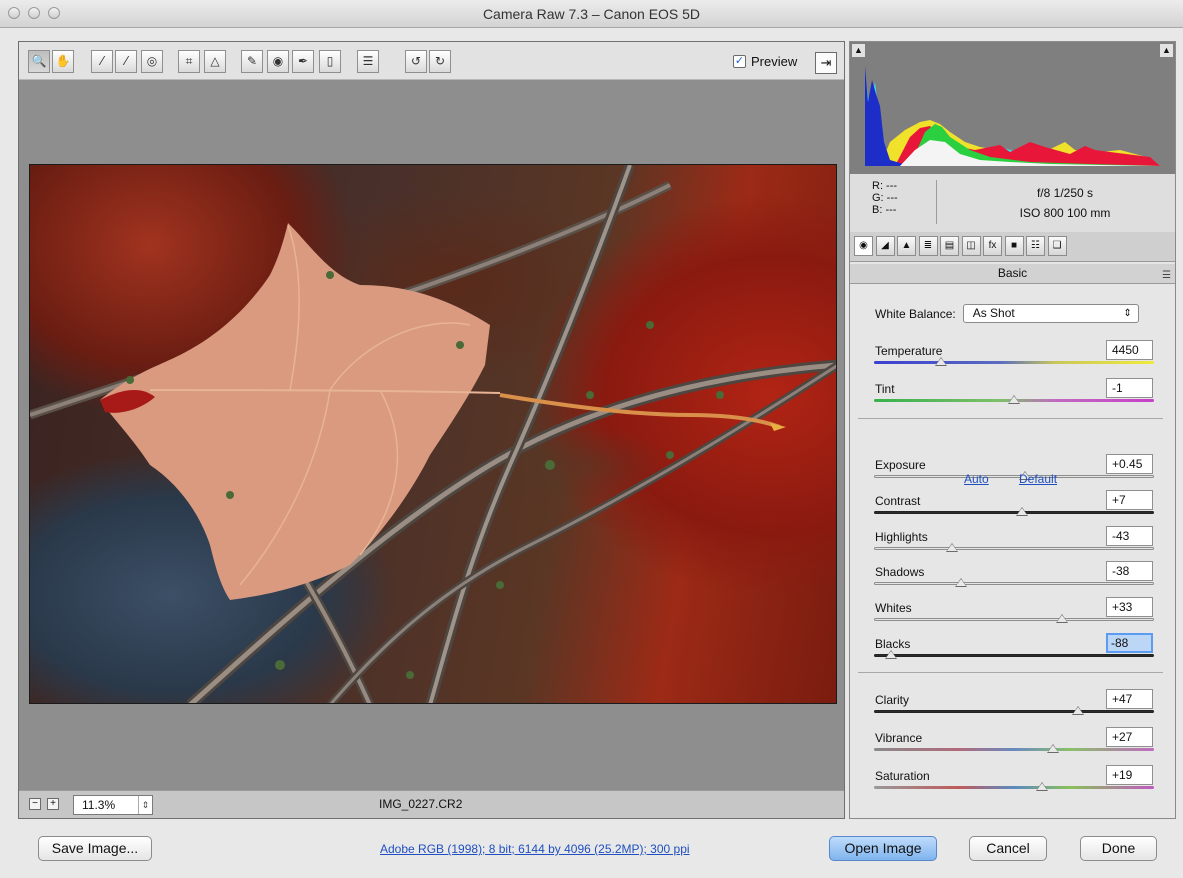 The image size is (1183, 878). What do you see at coordinates (928, 246) in the screenshot?
I see `hsl-tab-icon: ≣` at bounding box center [928, 246].